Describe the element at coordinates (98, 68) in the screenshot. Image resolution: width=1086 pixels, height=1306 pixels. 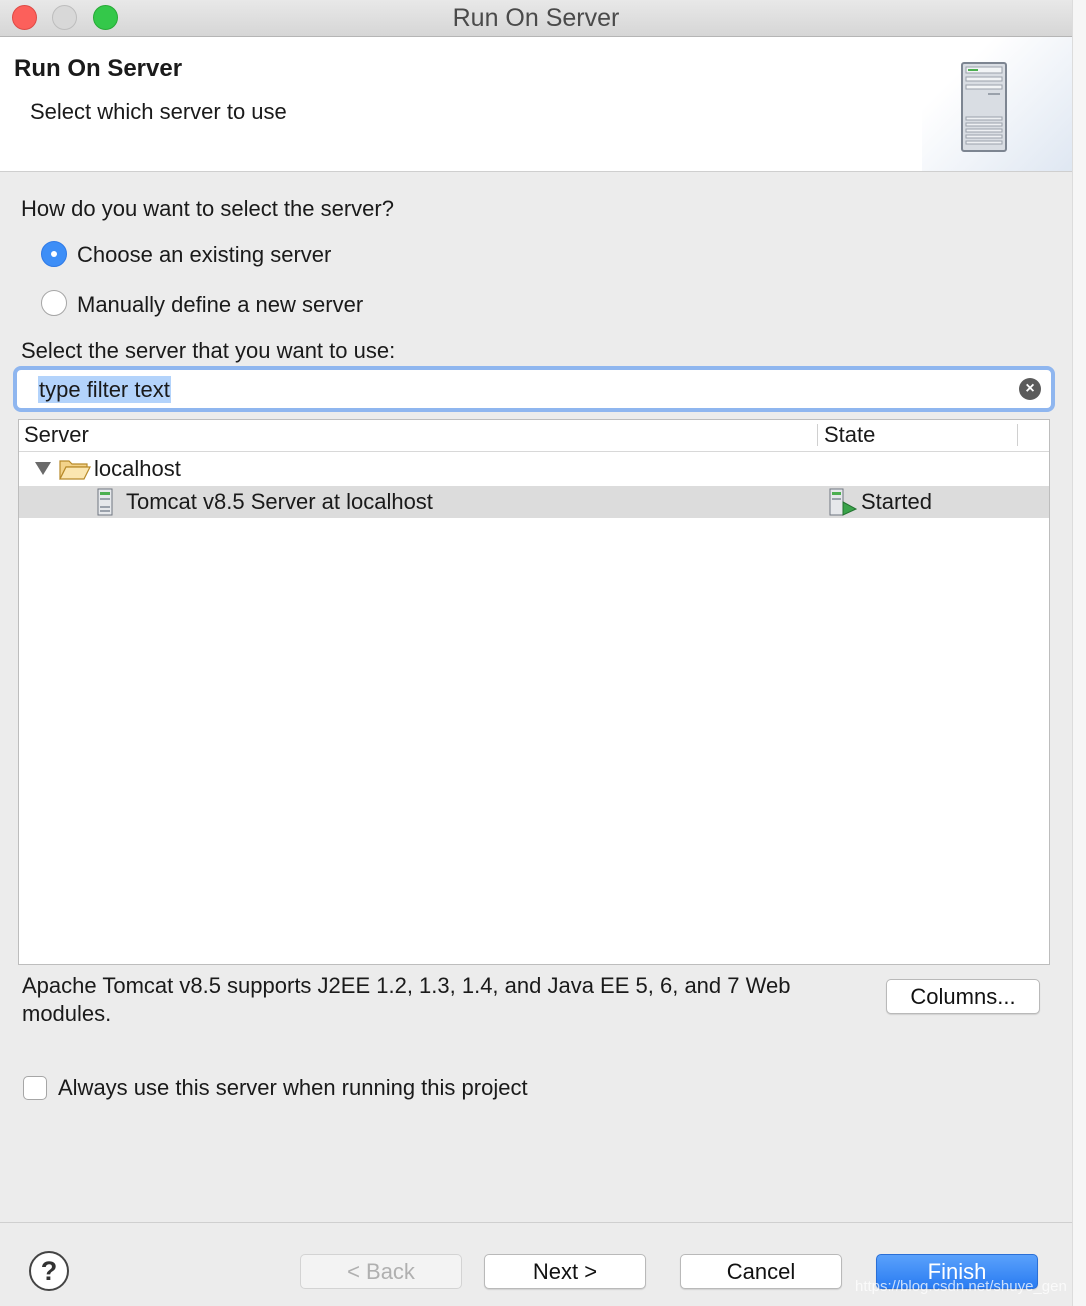
I see `page-title: Run On Server` at that location.